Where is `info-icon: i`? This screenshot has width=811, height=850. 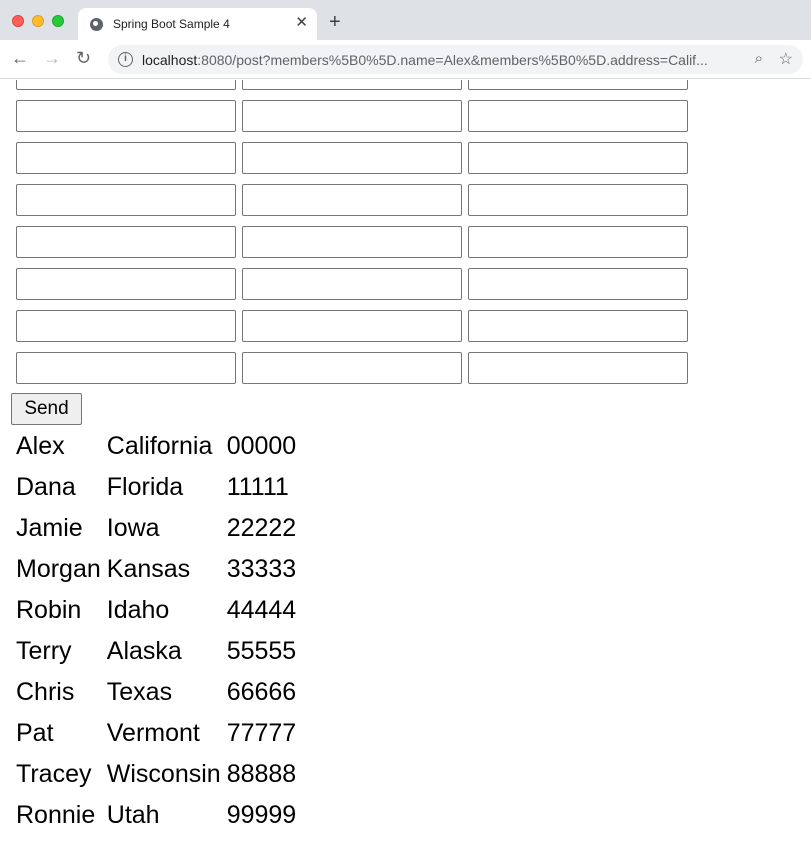
info-icon: i is located at coordinates (125, 59).